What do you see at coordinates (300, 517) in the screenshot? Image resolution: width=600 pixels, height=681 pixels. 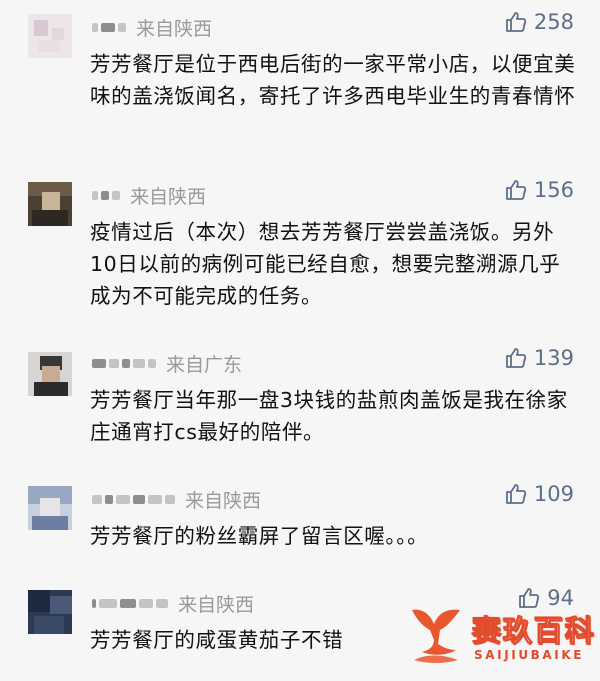 I see `comment-item: 来自陕西 109 芳芳餐厅的粉丝霸屏了留言区喔。。。` at bounding box center [300, 517].